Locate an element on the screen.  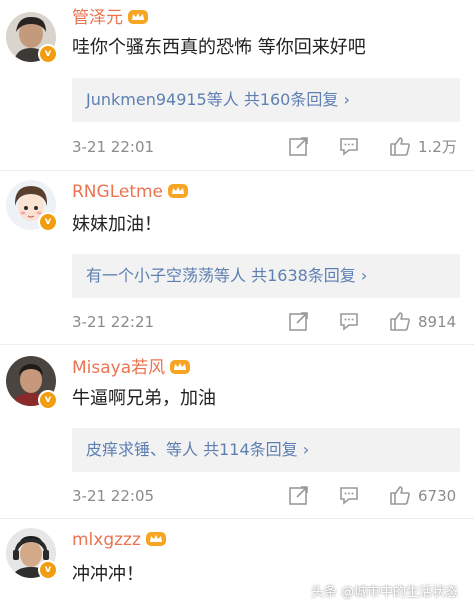
replies-link: 皮痒求锤、等人 共114条回复 › is located at coordinates (266, 450).